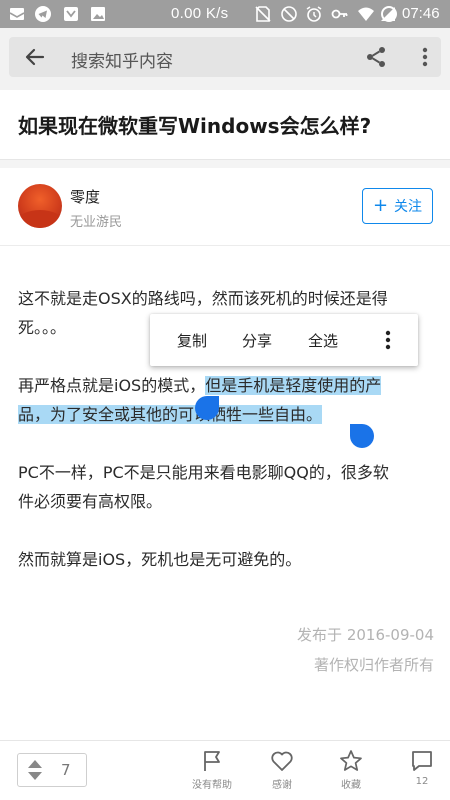 This screenshot has height=800, width=450. I want to click on key-icon, so click(339, 14).